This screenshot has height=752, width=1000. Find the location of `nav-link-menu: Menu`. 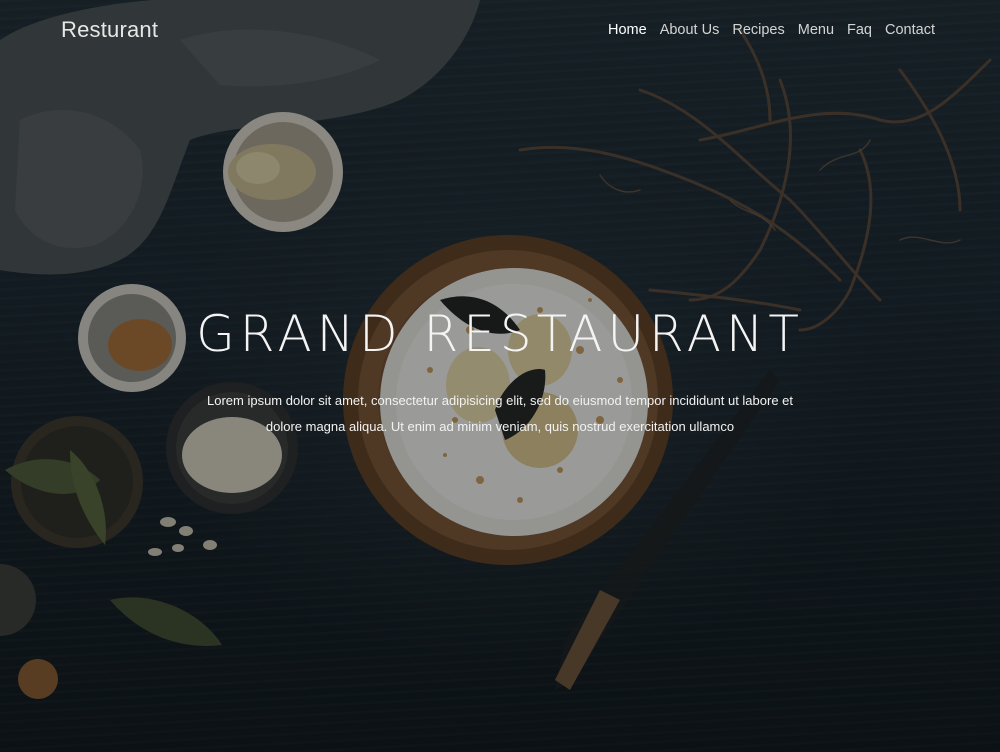

nav-link-menu: Menu is located at coordinates (816, 30).